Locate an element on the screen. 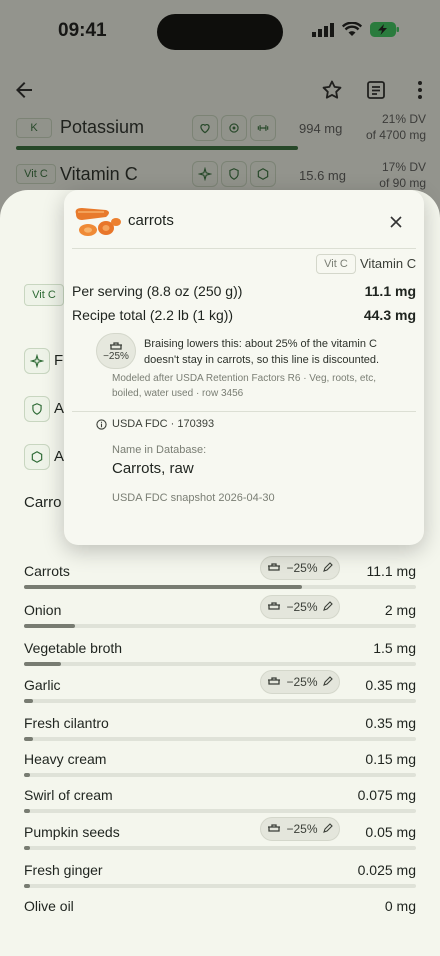 Image resolution: width=440 pixels, height=956 pixels. ingredient-row: Fresh cilantro 0.35 mg is located at coordinates (220, 733).